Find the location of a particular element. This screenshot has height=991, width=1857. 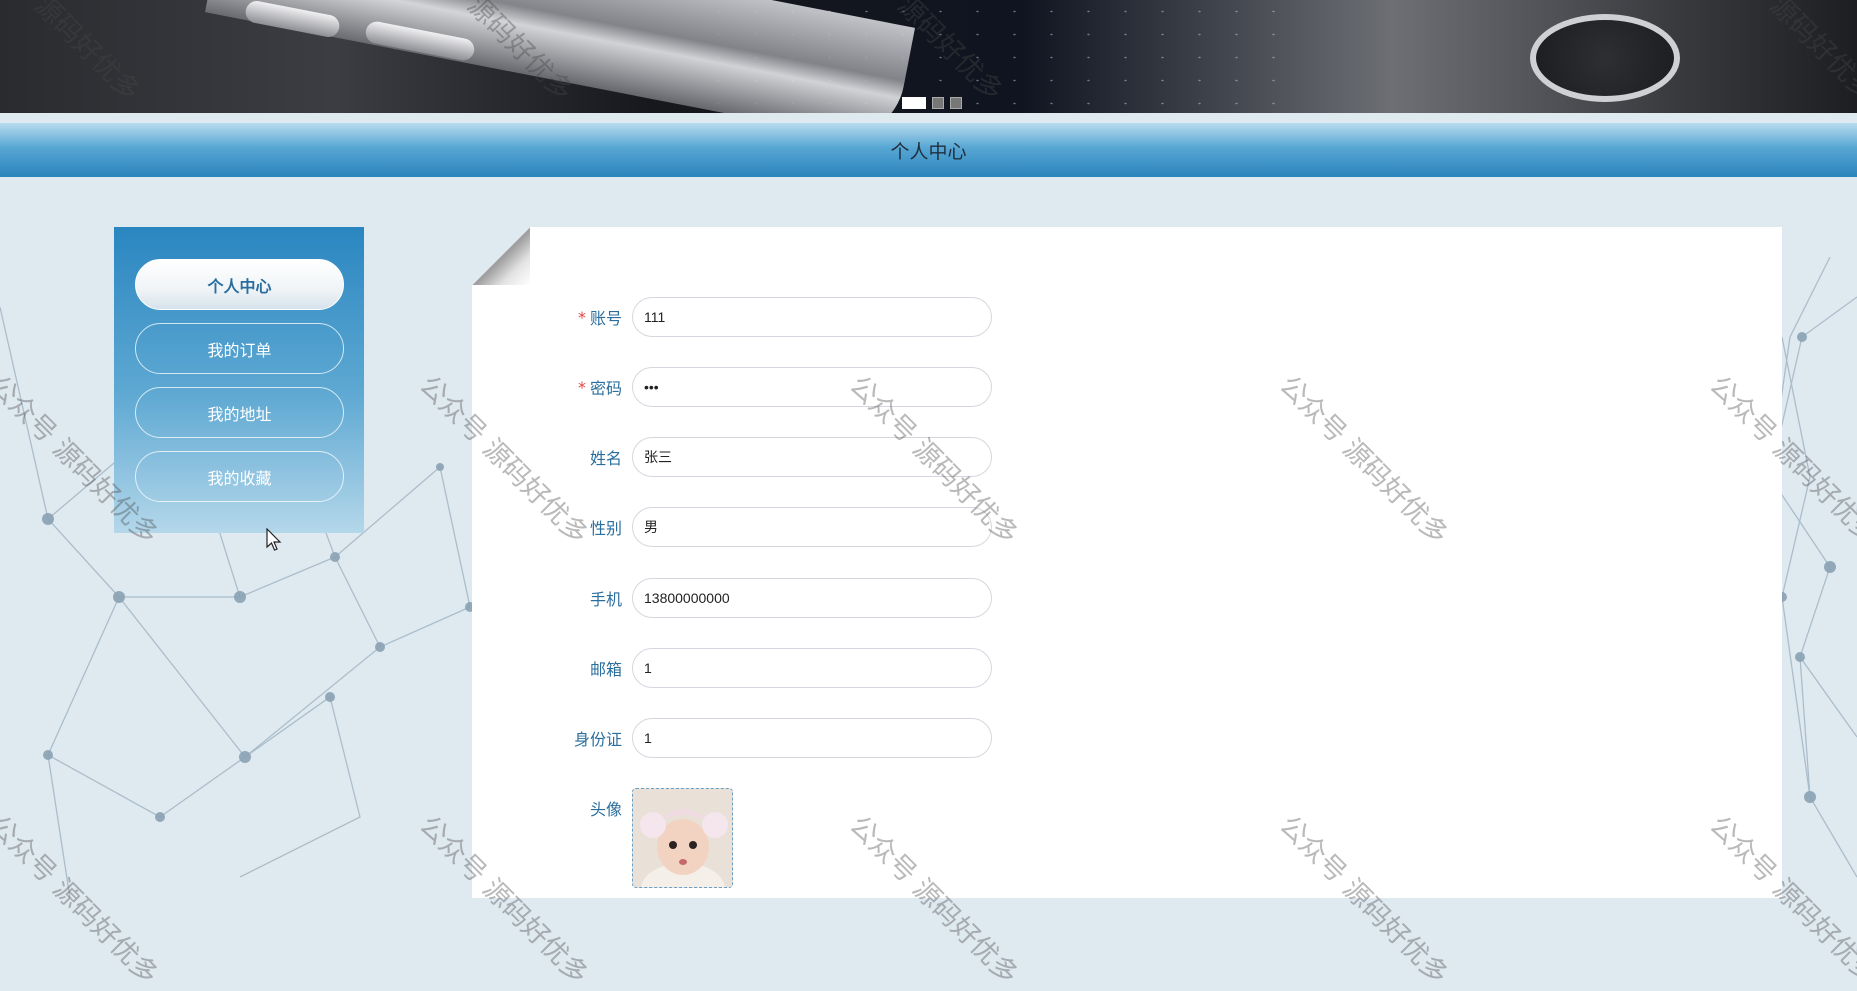

sidebar-menu: 个人中心 我的订单 我的地址 我的收藏 is located at coordinates (239, 380).